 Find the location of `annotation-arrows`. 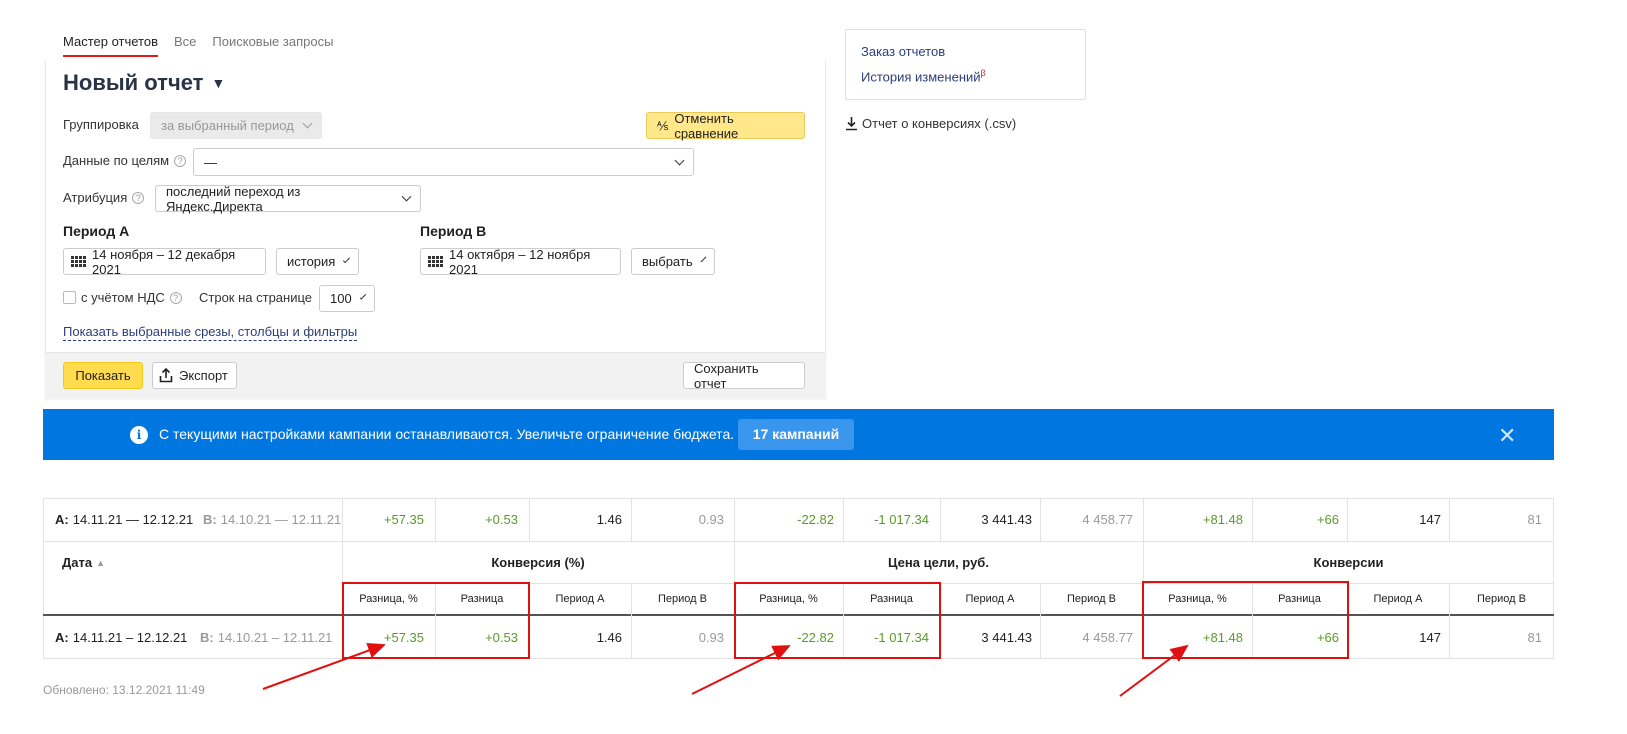

annotation-arrows is located at coordinates (725, 669).